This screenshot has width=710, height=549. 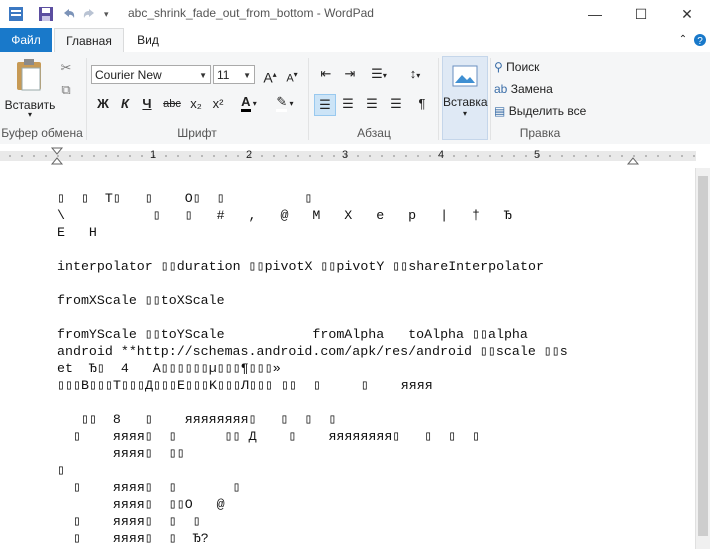 I want to click on ruler-number: 5, so click(x=537, y=155).